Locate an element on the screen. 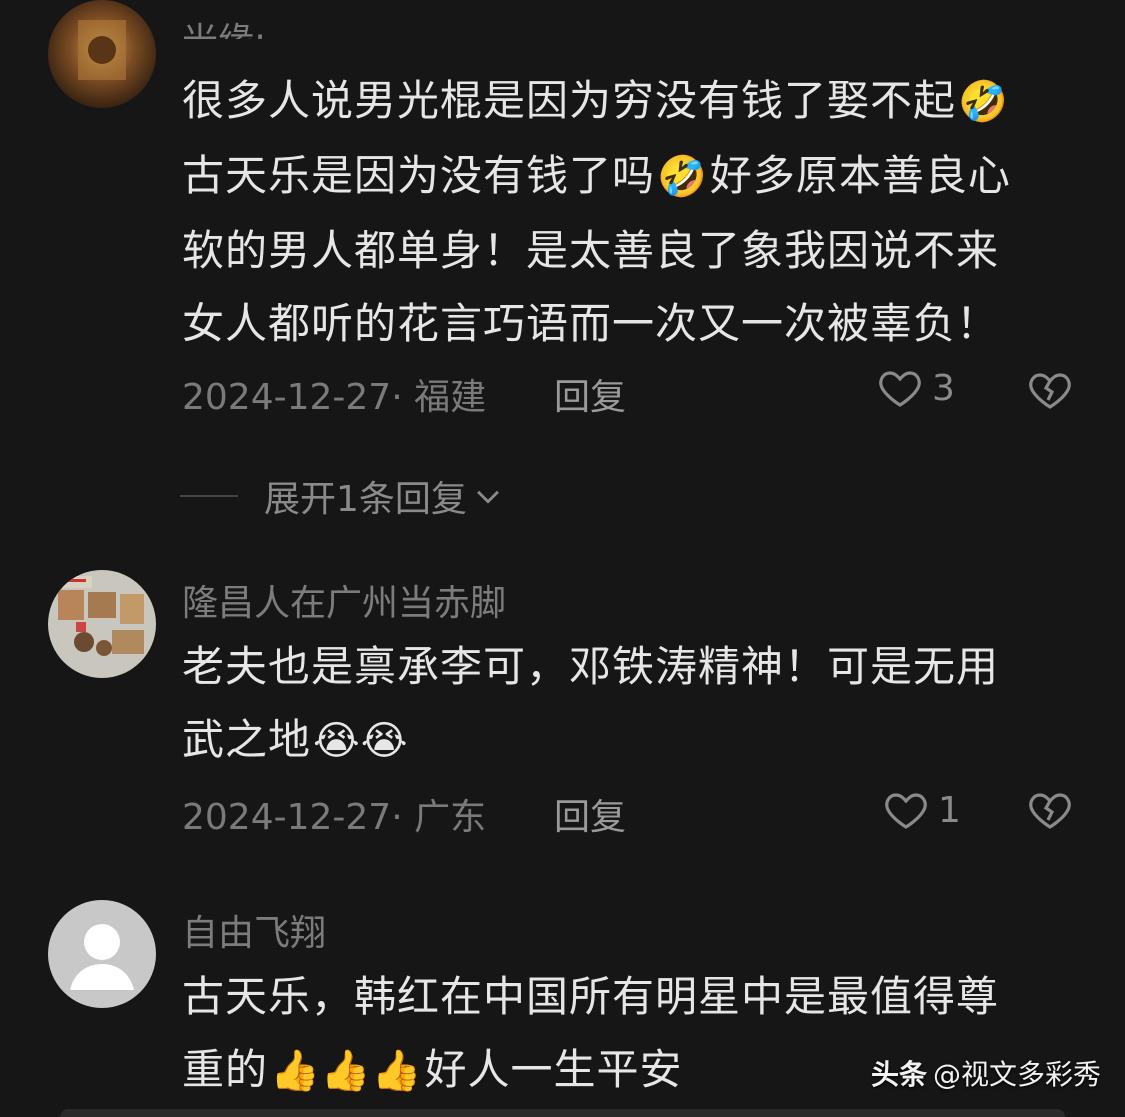 Image resolution: width=1125 pixels, height=1117 pixels. watermark: 头条 @视文多彩秀 is located at coordinates (986, 1073).